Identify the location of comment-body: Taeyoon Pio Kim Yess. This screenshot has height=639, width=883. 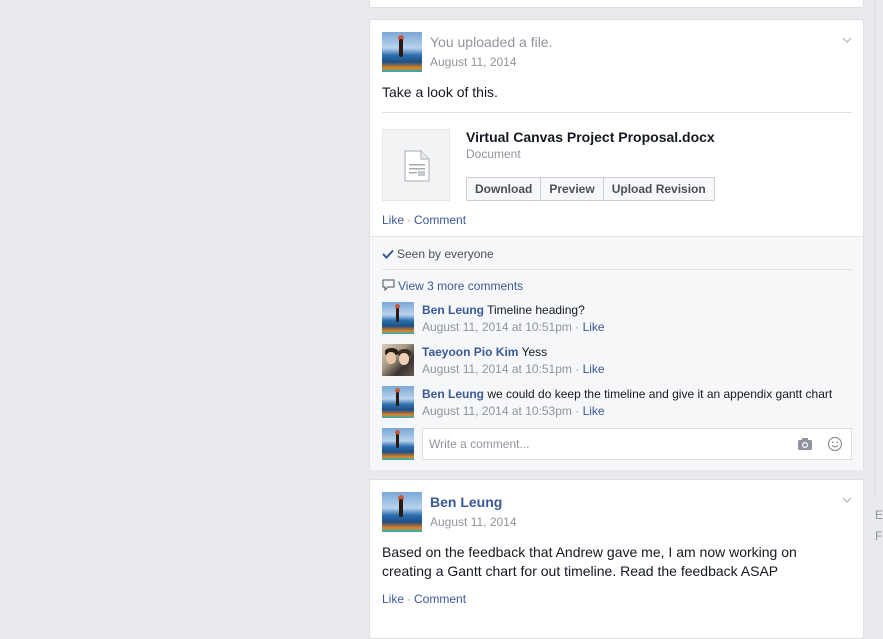
(484, 352).